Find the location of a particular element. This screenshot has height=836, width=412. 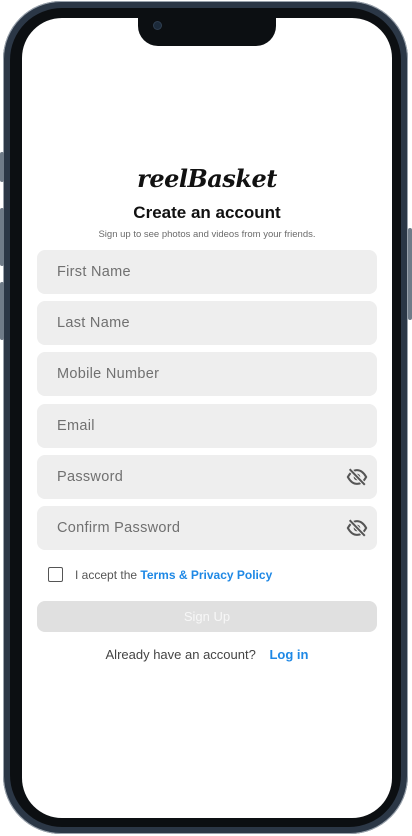

mobile-number-field is located at coordinates (207, 374).